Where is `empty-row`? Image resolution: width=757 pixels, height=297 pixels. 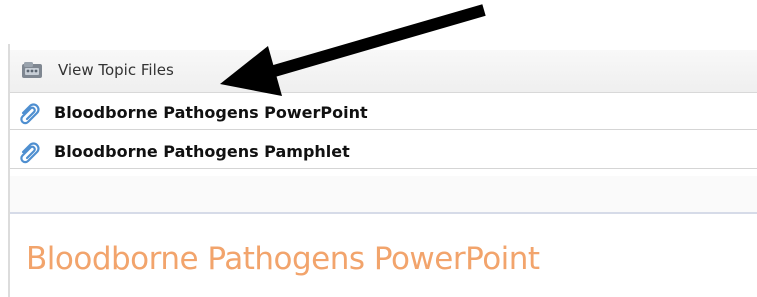 empty-row is located at coordinates (383, 194).